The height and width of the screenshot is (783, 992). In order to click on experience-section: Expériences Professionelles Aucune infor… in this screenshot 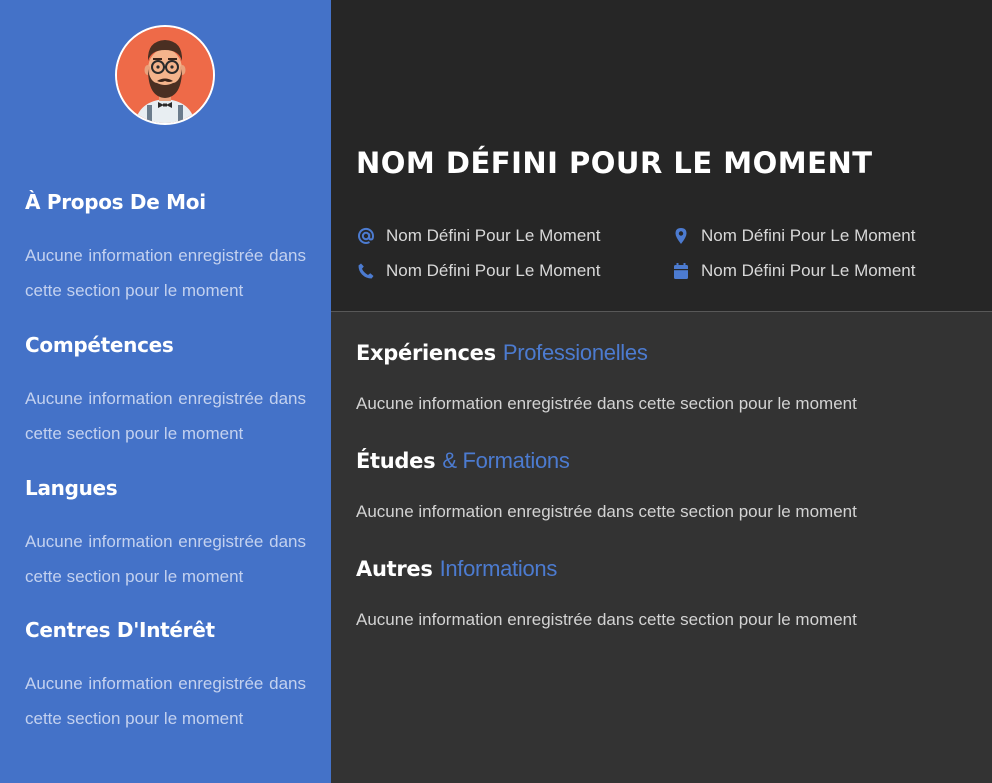, I will do `click(666, 377)`.